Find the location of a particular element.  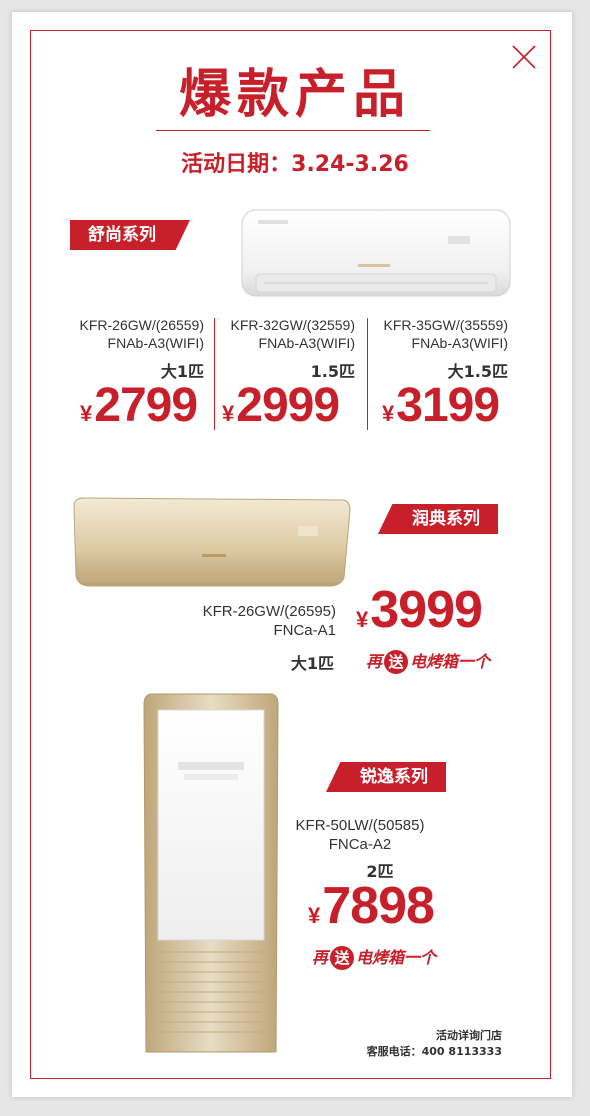

horsepower: 大1匹 is located at coordinates (312, 663).